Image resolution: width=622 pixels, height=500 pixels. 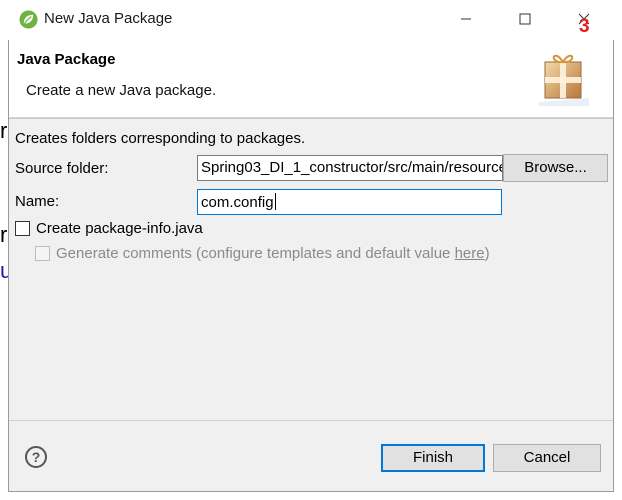 I want to click on banner-description: Create a new Java package., so click(x=121, y=90).